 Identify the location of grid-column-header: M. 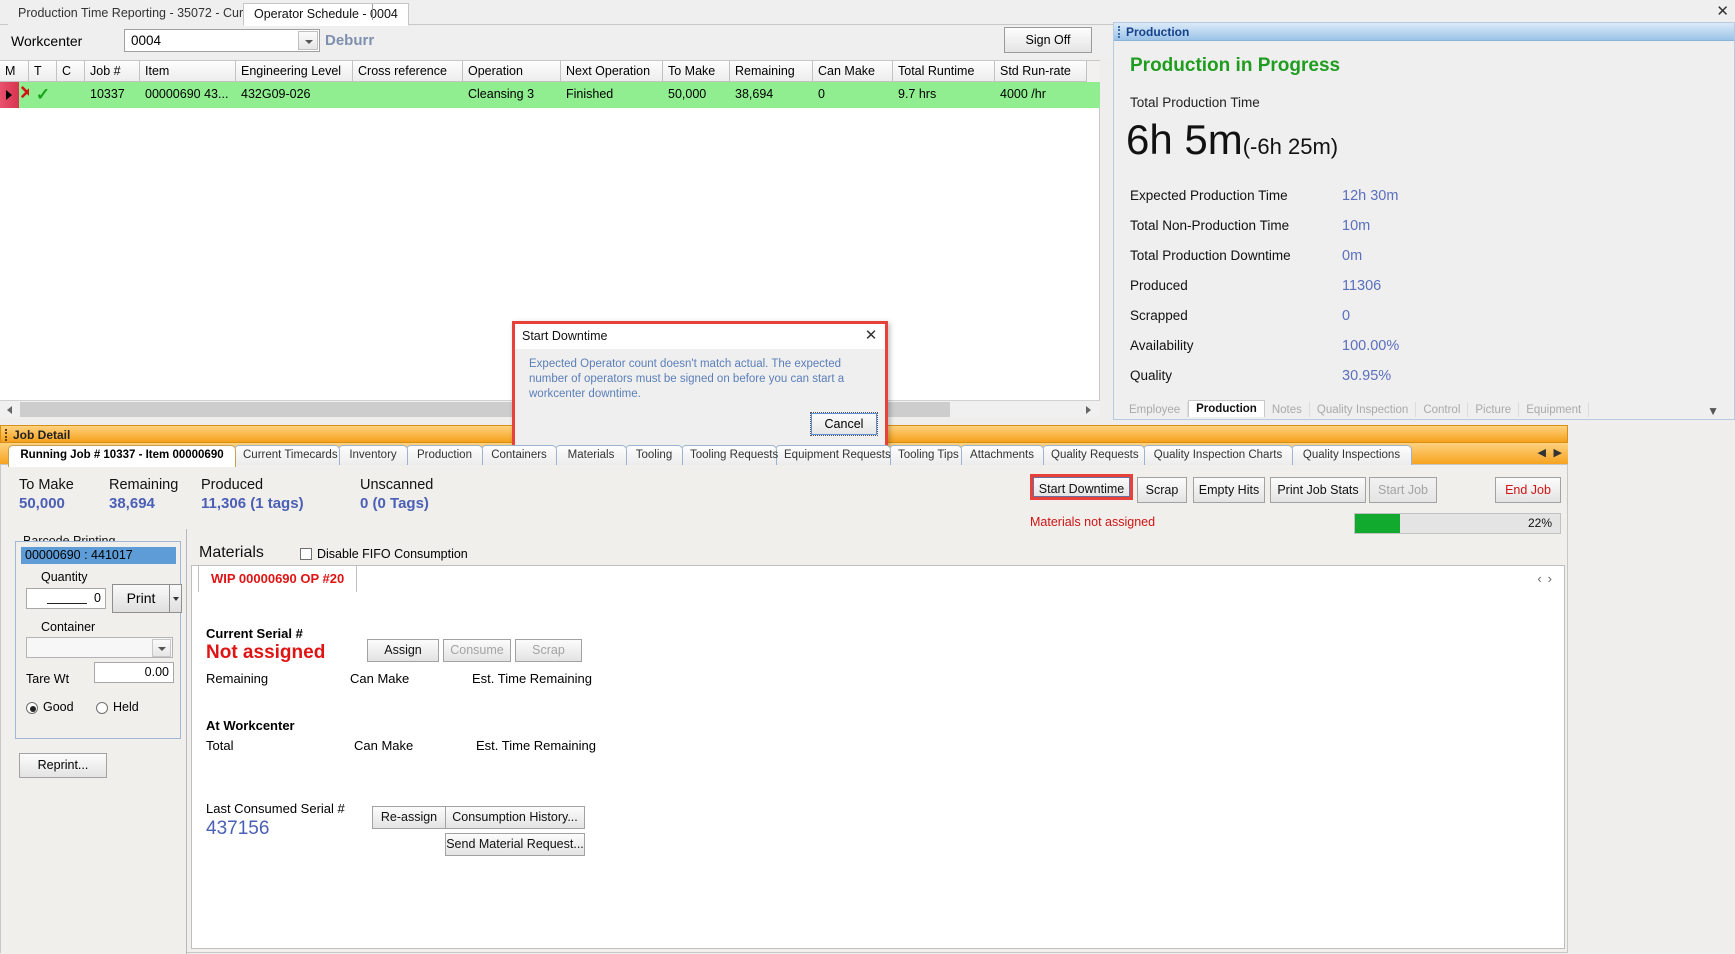
(14, 71).